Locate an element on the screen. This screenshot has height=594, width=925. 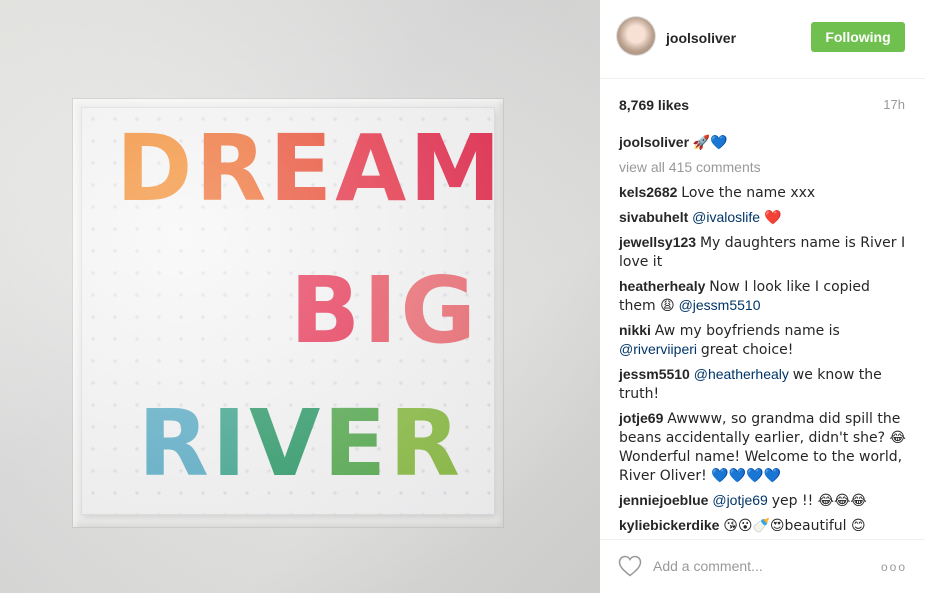
caption-text: 🚀💙 is located at coordinates (710, 143).